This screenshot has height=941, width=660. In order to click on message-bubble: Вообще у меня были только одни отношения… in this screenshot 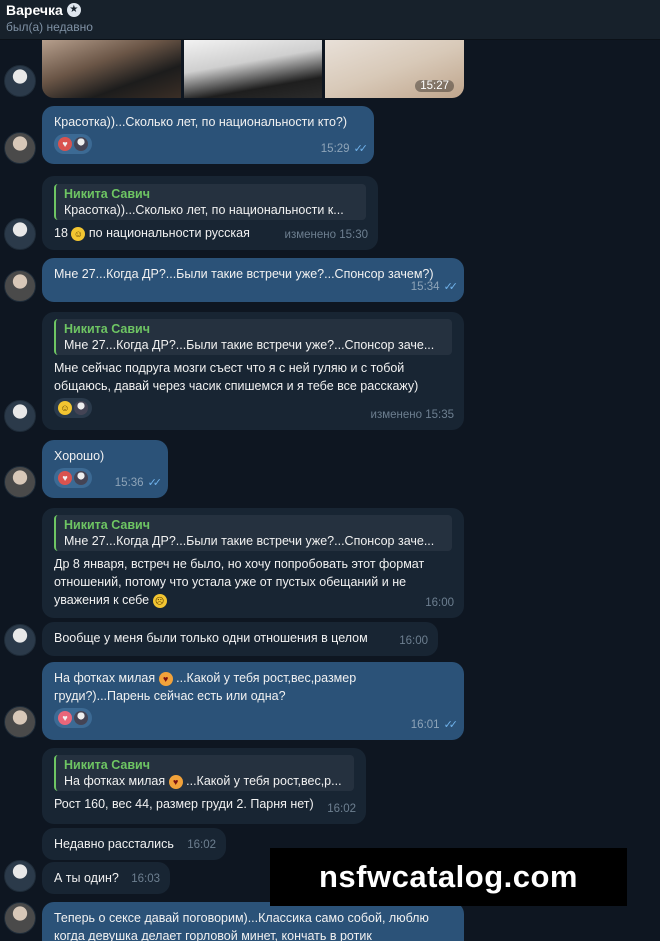, I will do `click(240, 639)`.